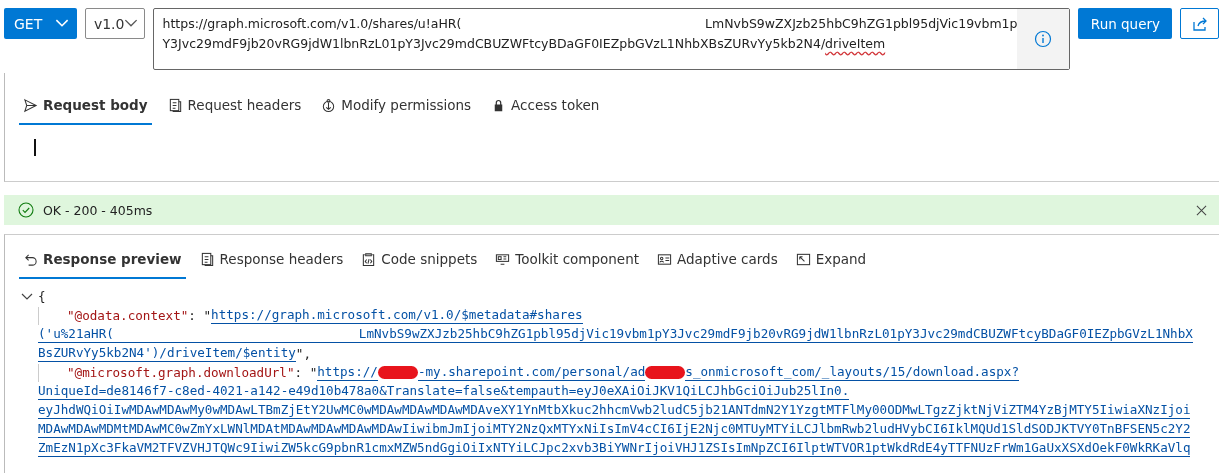 This screenshot has width=1219, height=473. I want to click on json-key: "@microsoft.graph.downloadUrl", so click(181, 372).